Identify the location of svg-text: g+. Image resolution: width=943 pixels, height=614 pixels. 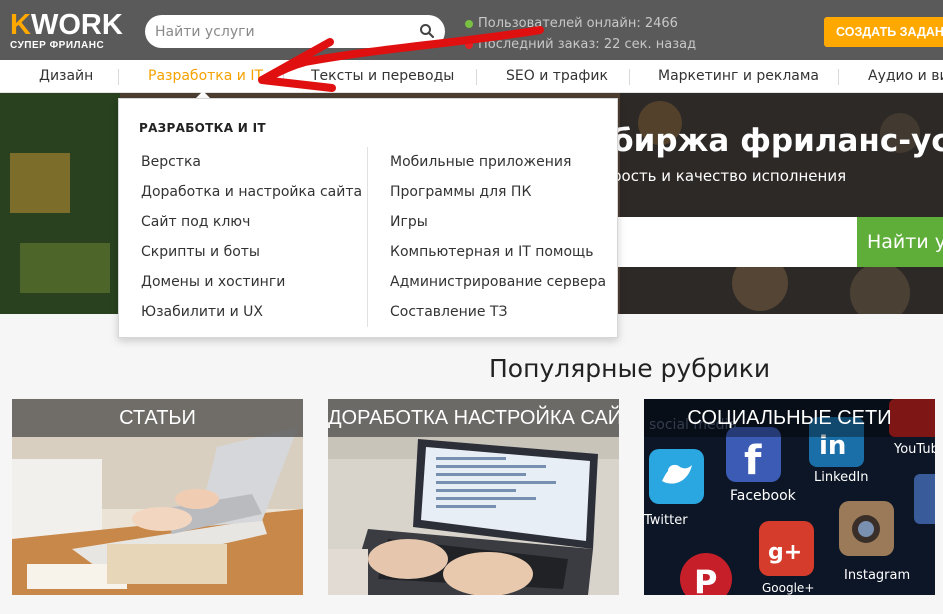
(785, 552).